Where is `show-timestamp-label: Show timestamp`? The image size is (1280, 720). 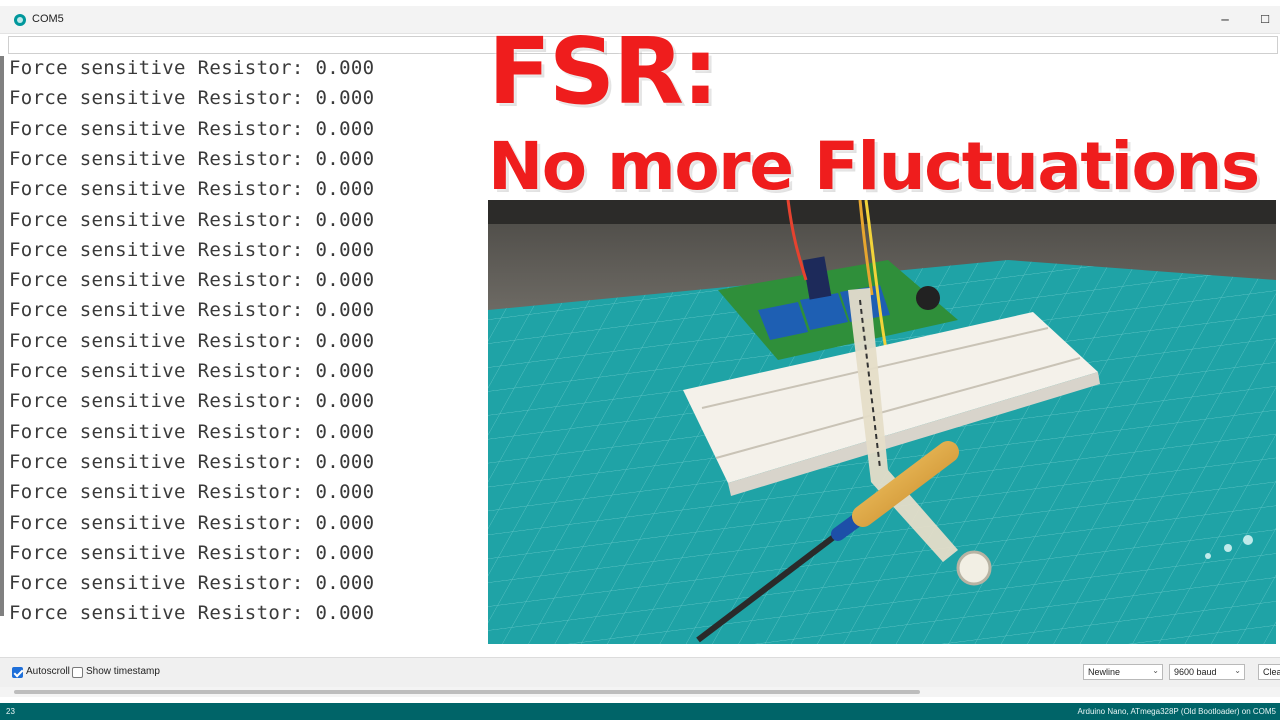
show-timestamp-label: Show timestamp is located at coordinates (123, 671).